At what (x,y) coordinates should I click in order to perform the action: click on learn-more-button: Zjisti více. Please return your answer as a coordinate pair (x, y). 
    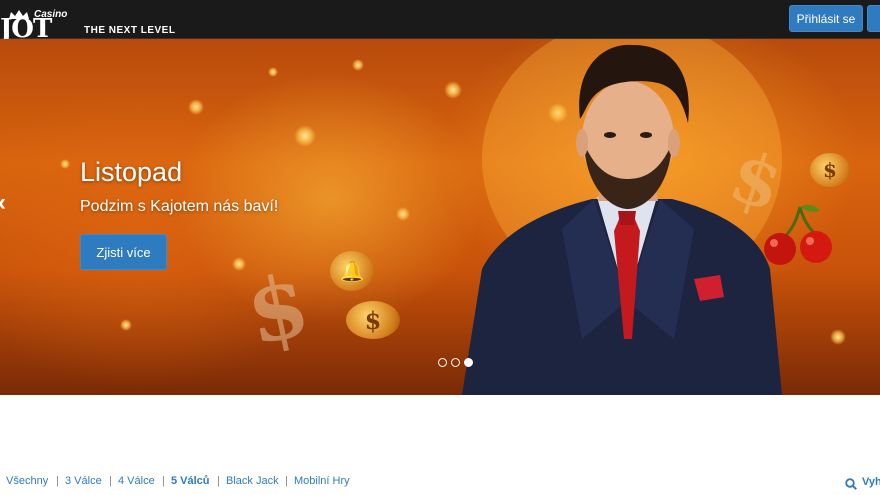
    Looking at the image, I should click on (123, 252).